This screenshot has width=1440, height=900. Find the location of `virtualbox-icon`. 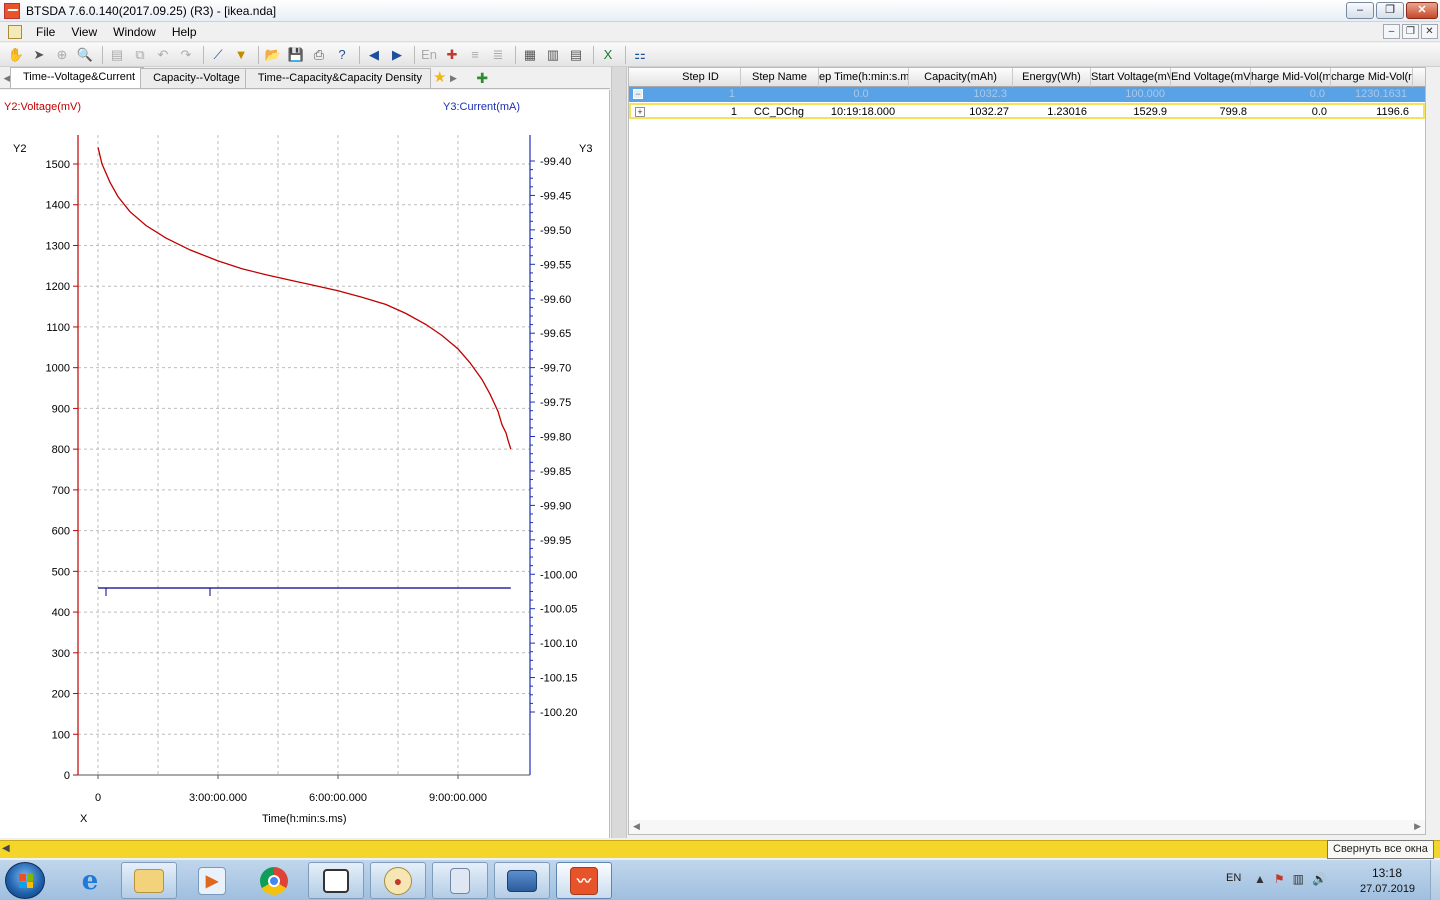

virtualbox-icon is located at coordinates (336, 880).